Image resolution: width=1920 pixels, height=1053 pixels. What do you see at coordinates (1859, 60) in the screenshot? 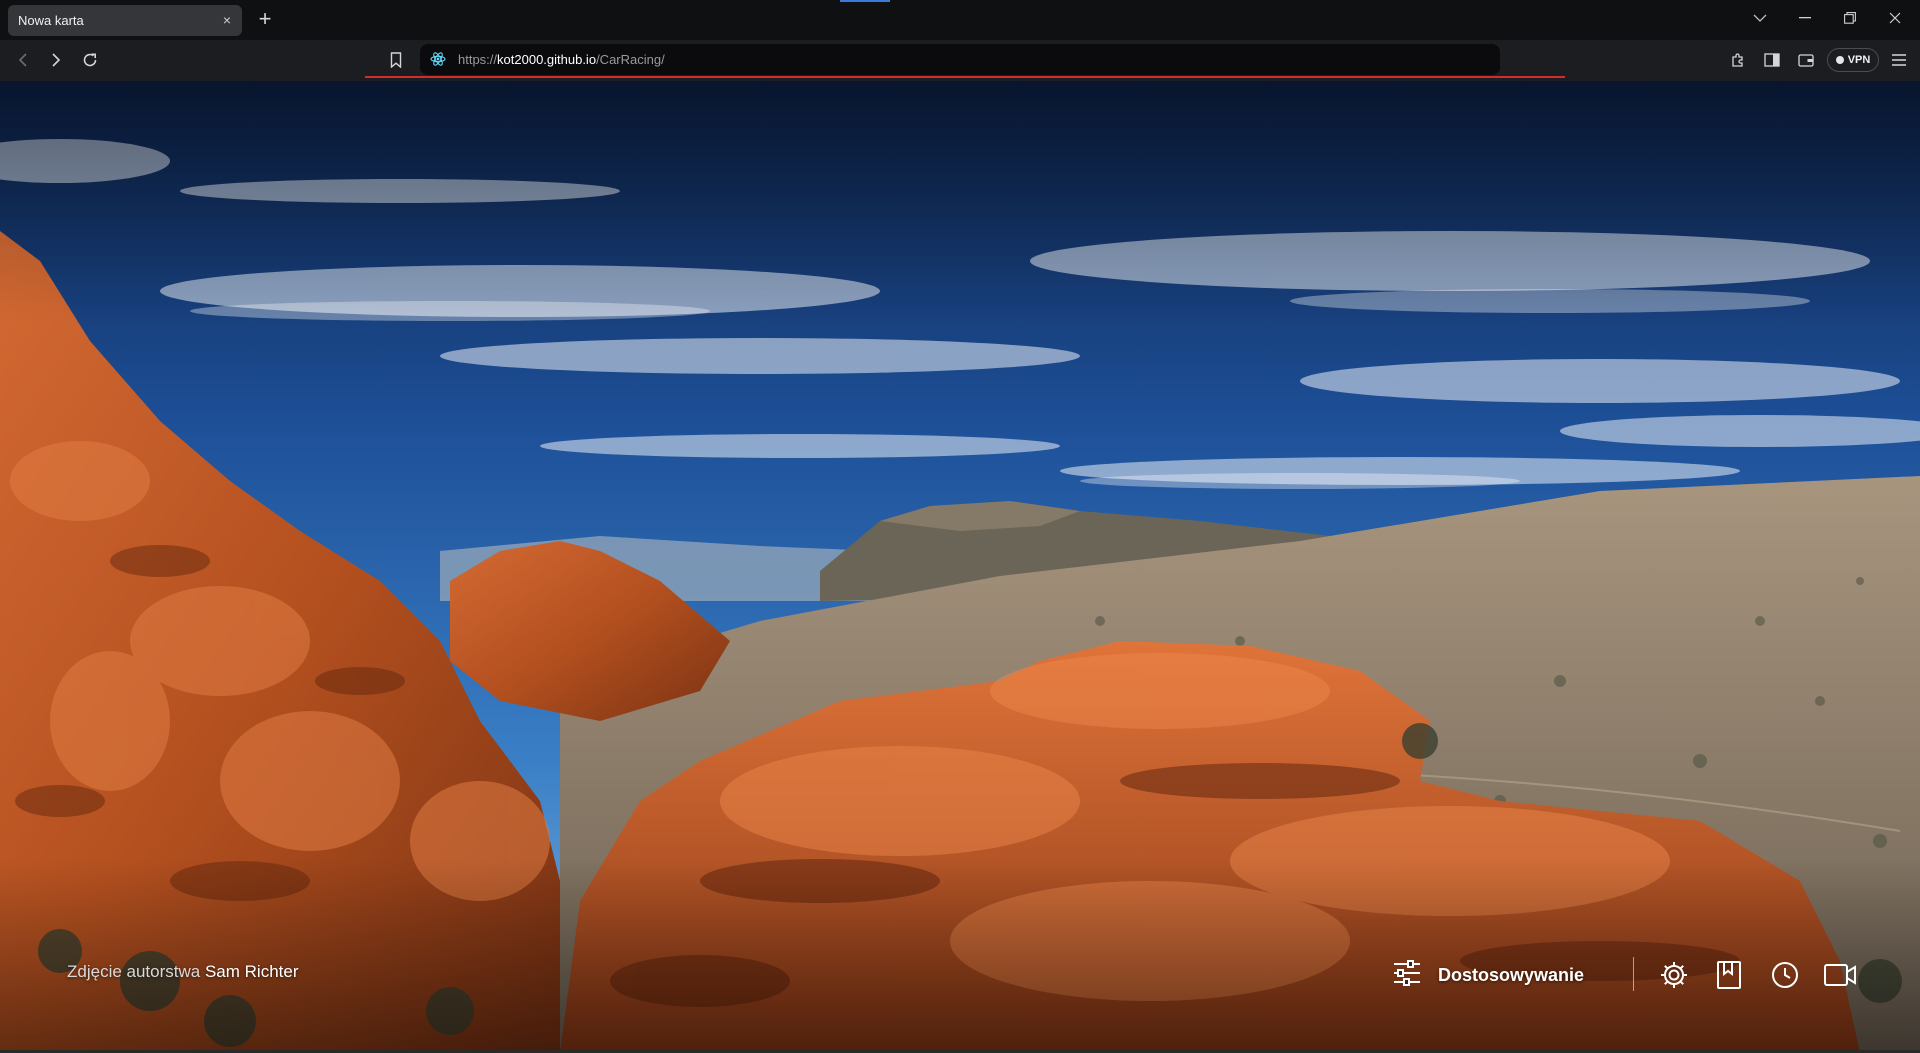
I see `vpn-label: VPN` at bounding box center [1859, 60].